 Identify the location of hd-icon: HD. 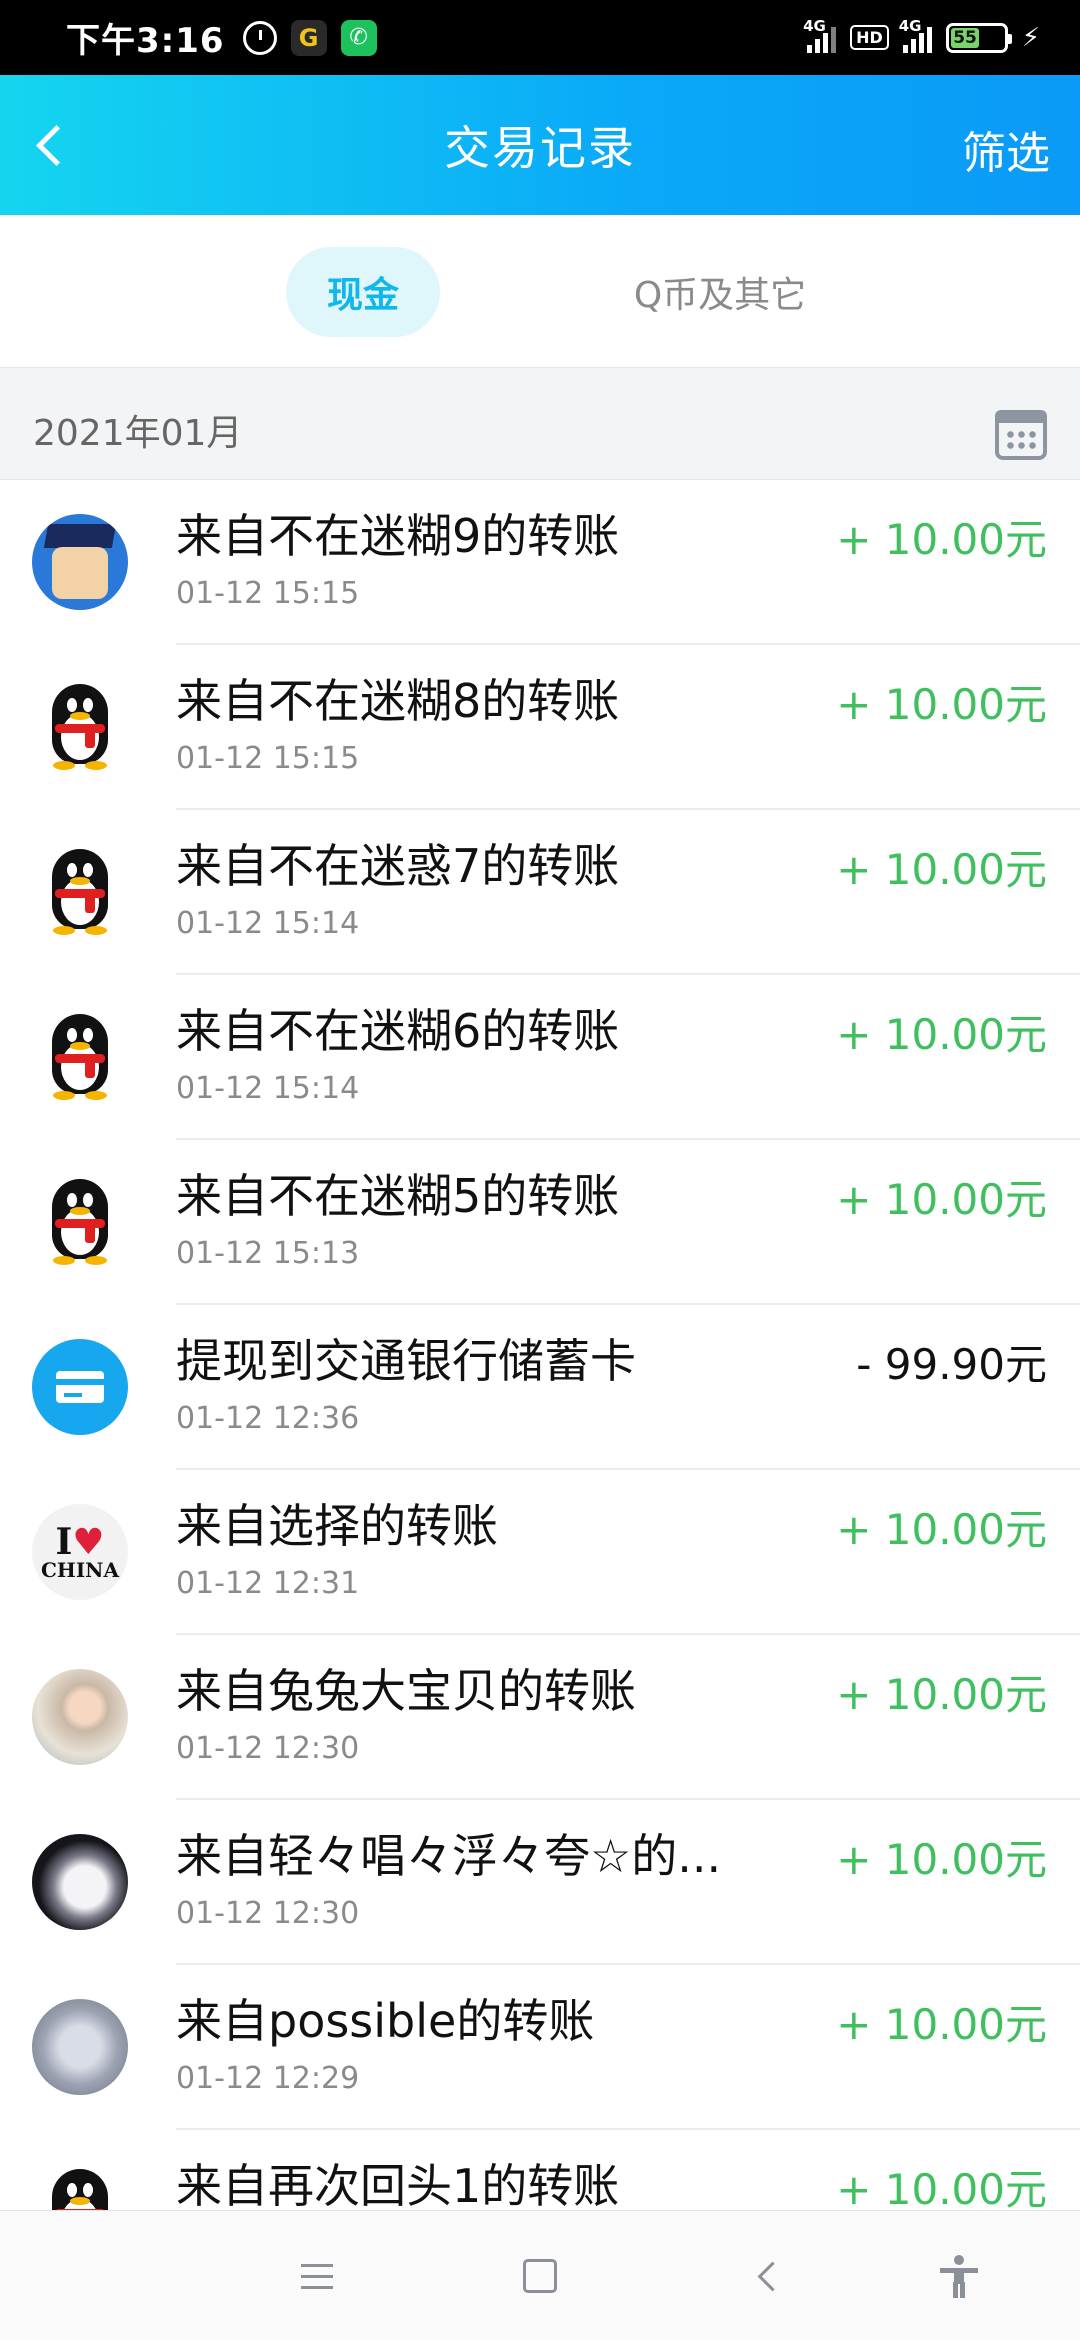
(869, 37).